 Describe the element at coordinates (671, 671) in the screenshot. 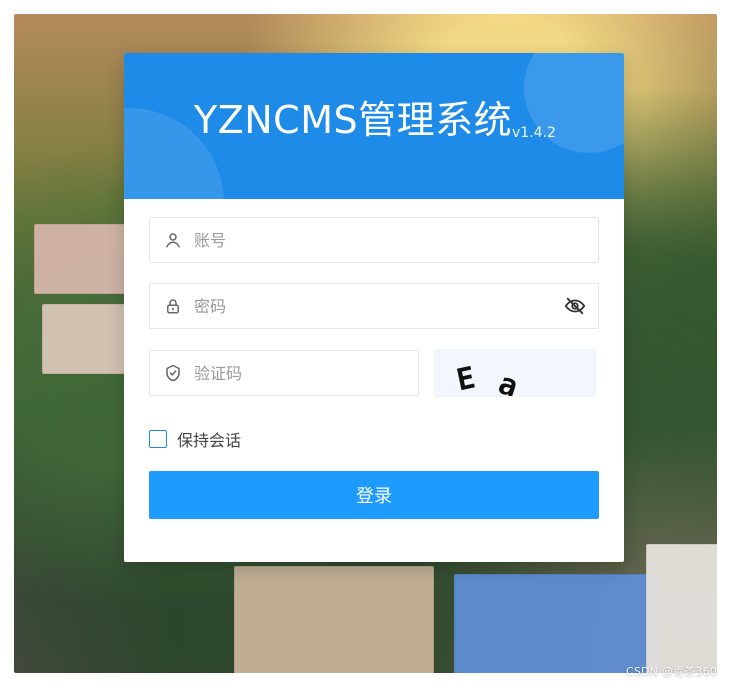

I see `watermark: CSDN @青茶360` at that location.